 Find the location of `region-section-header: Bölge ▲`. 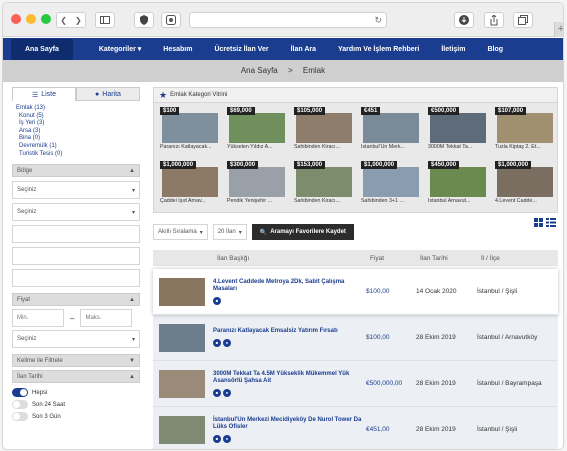

region-section-header: Bölge ▲ is located at coordinates (76, 171).